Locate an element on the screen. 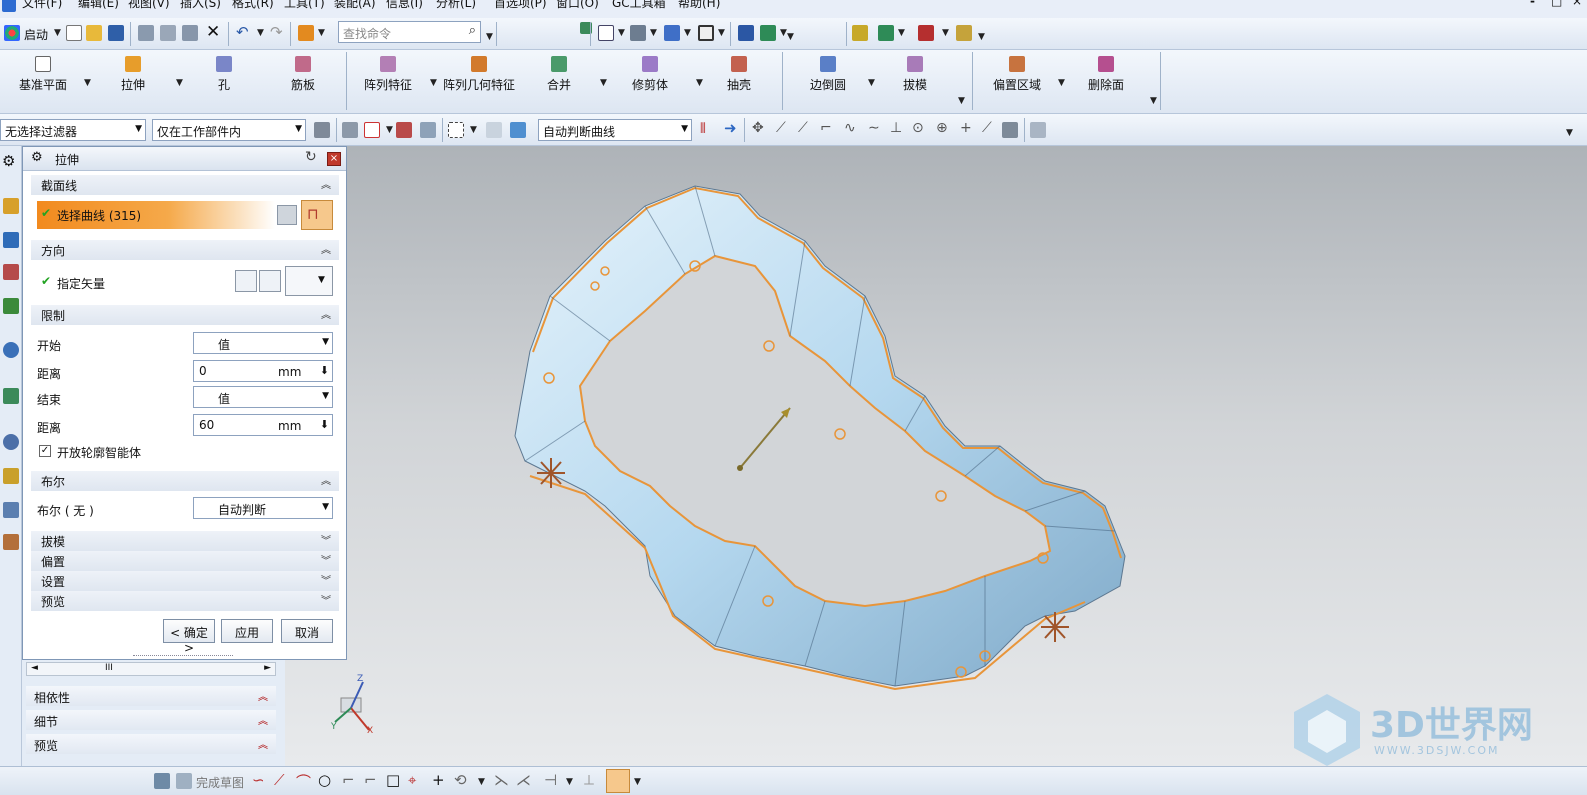  type-filter-select: 无选择过滤器 ▼ is located at coordinates (73, 130).